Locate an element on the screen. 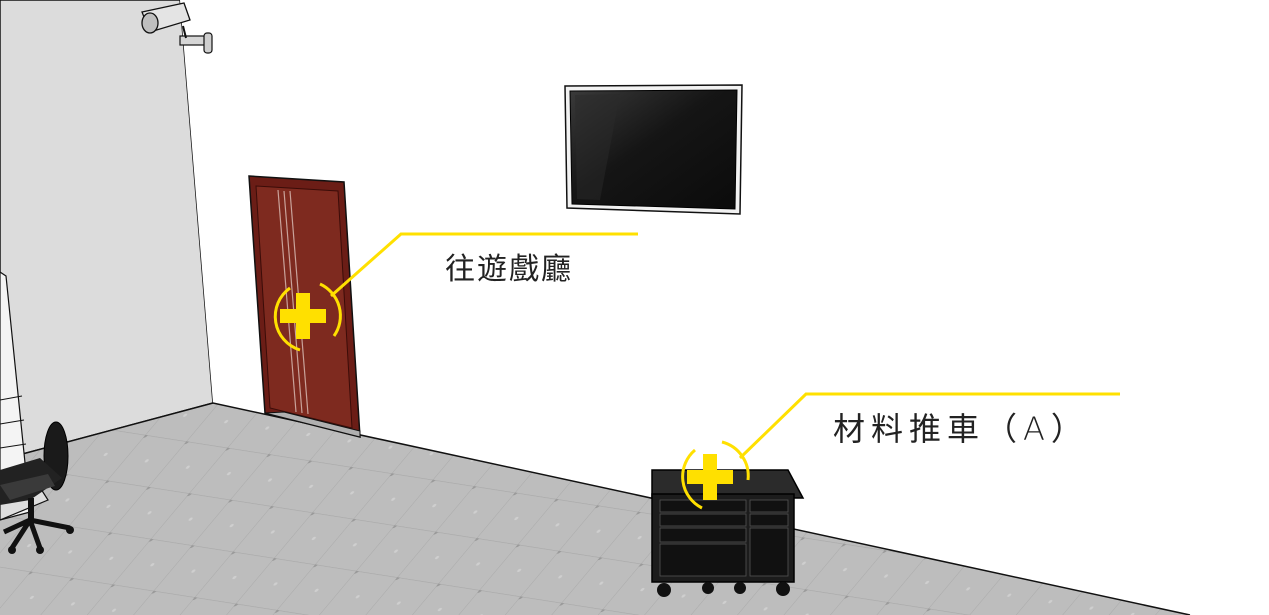 Image resolution: width=1269 pixels, height=615 pixels. door-hotspot-label: 往遊戲廳 is located at coordinates (509, 266).